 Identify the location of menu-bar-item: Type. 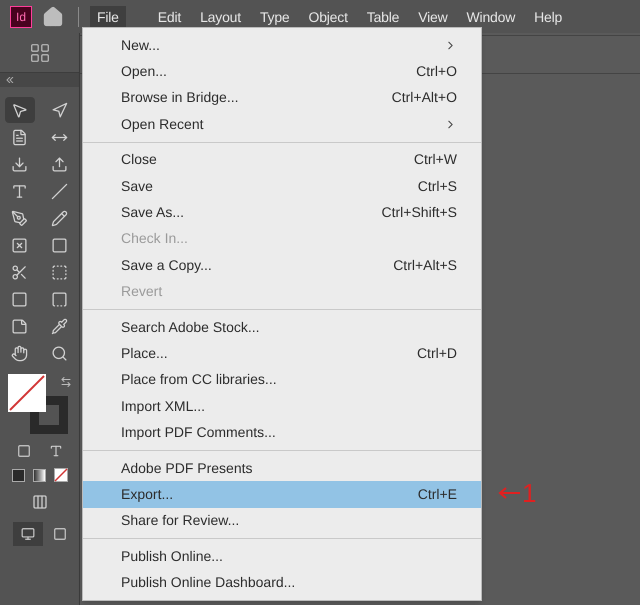
(274, 19).